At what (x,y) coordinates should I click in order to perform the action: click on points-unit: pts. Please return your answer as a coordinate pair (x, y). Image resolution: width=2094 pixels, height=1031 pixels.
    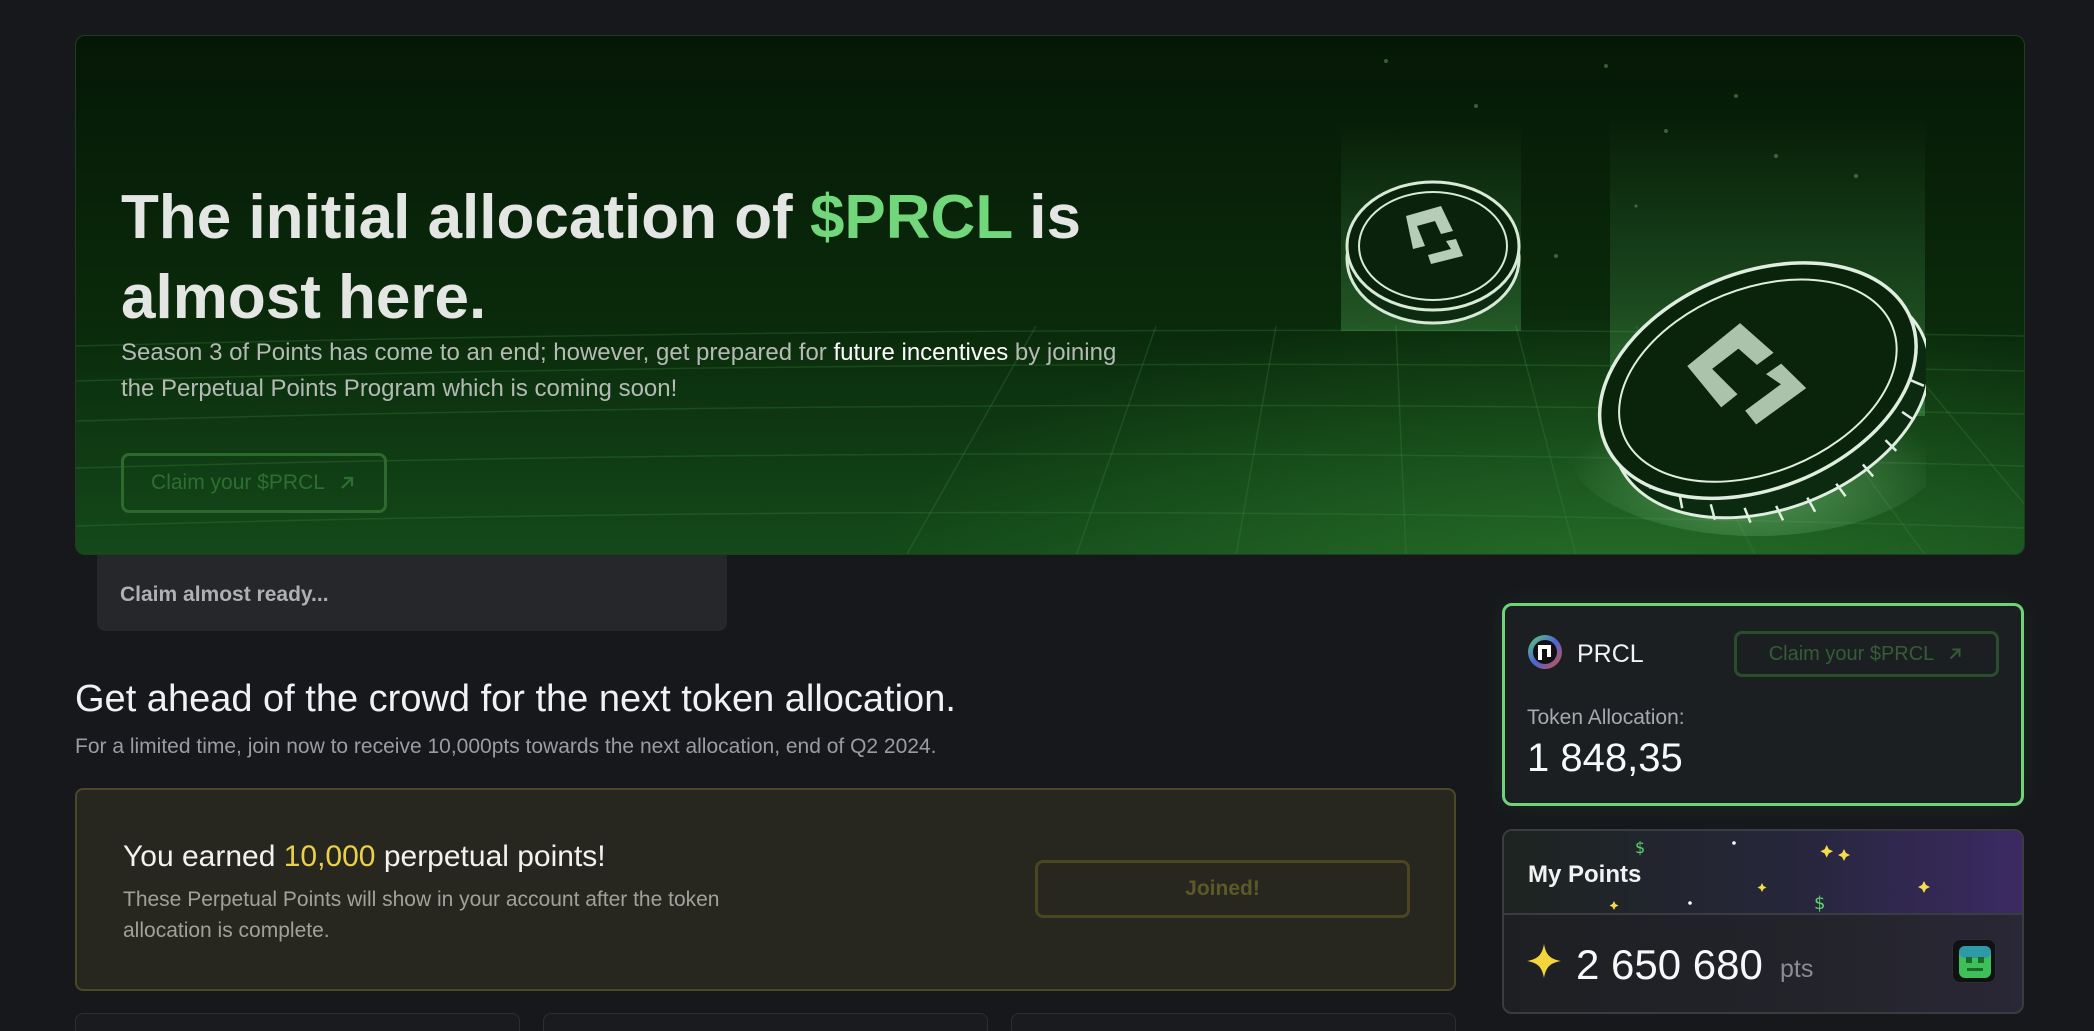
    Looking at the image, I should click on (1797, 969).